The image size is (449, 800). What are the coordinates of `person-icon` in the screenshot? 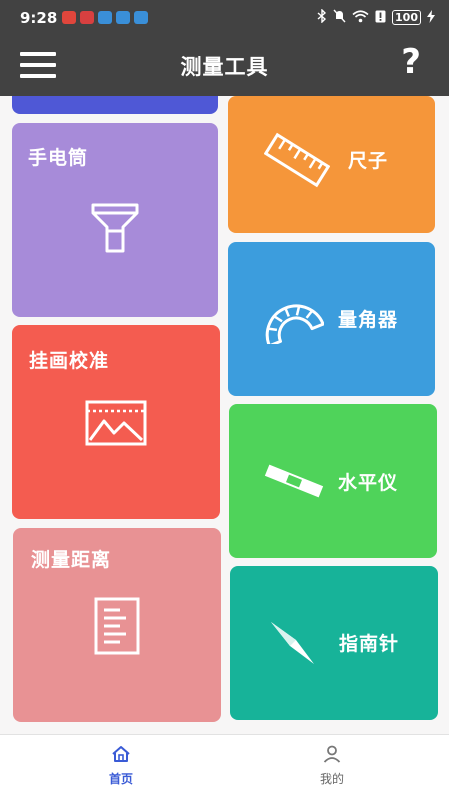 It's located at (332, 756).